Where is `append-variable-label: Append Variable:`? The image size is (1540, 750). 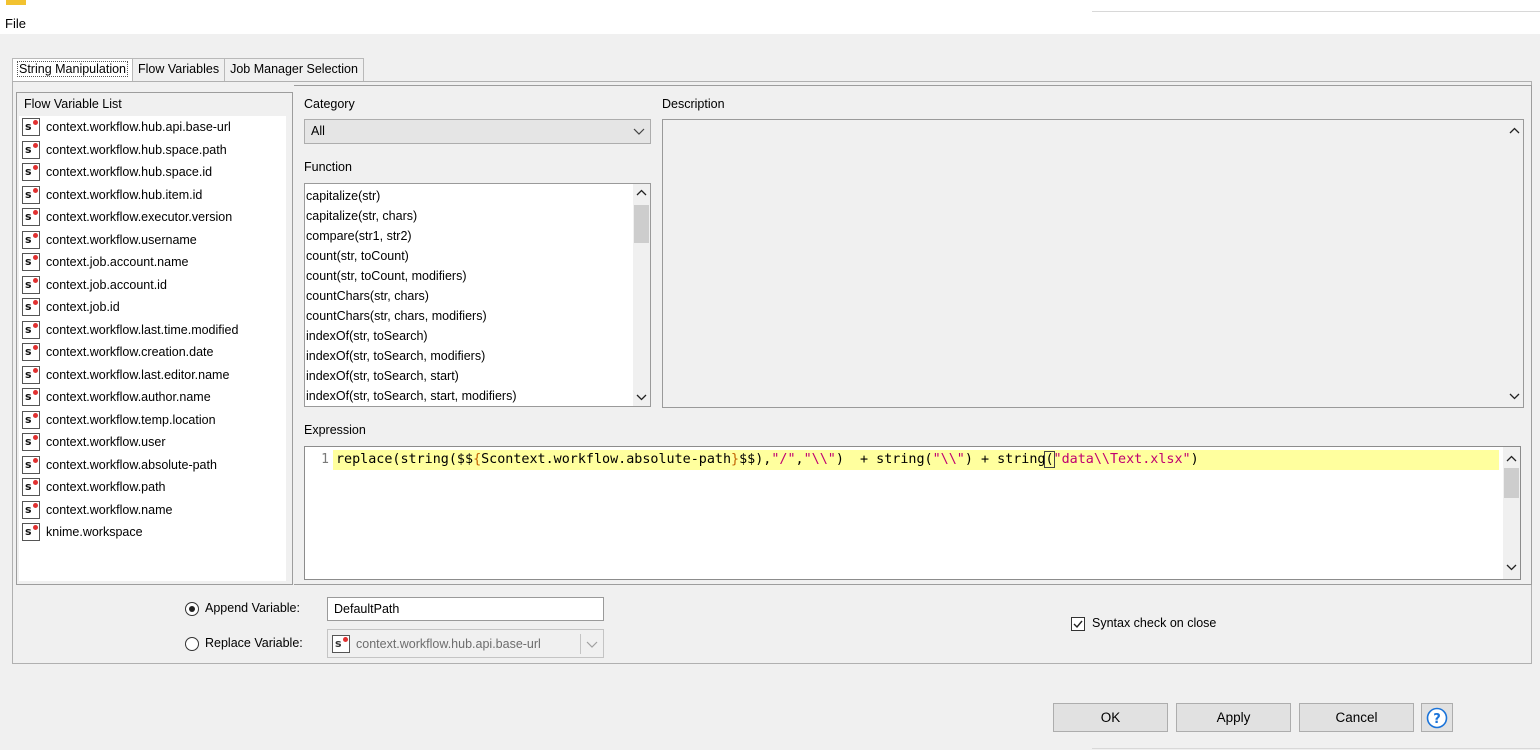 append-variable-label: Append Variable: is located at coordinates (252, 608).